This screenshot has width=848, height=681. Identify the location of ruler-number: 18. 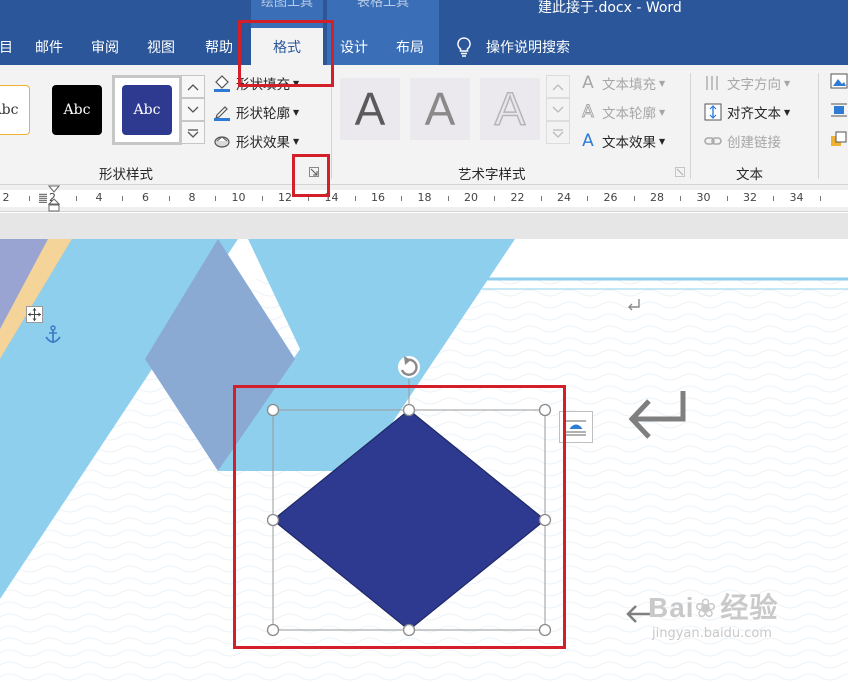
(424, 197).